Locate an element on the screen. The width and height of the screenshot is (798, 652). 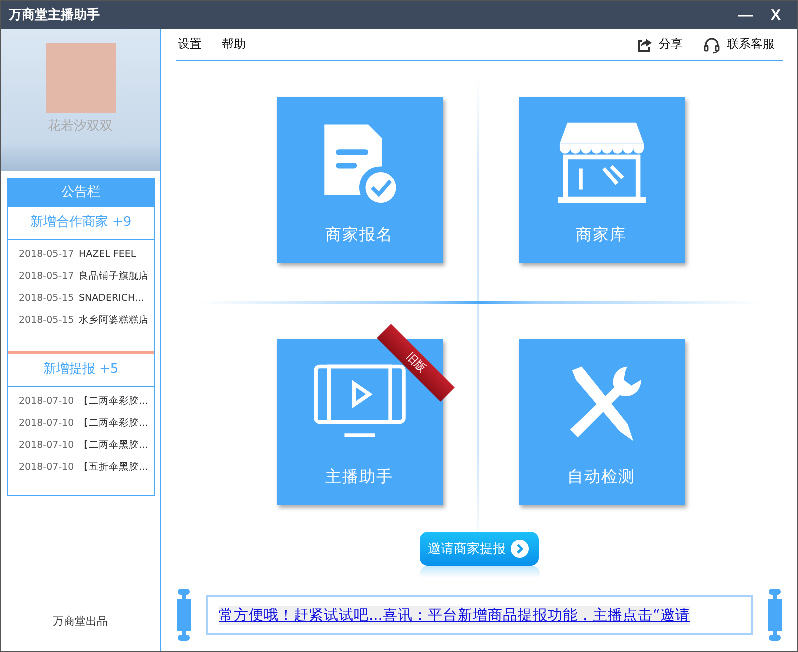
user-name: 花若汐双双 is located at coordinates (80, 126).